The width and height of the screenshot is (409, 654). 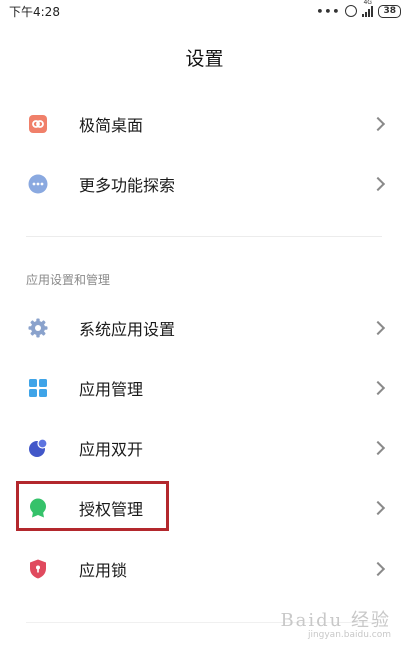 What do you see at coordinates (368, 8) in the screenshot?
I see `signal-icon: 4G` at bounding box center [368, 8].